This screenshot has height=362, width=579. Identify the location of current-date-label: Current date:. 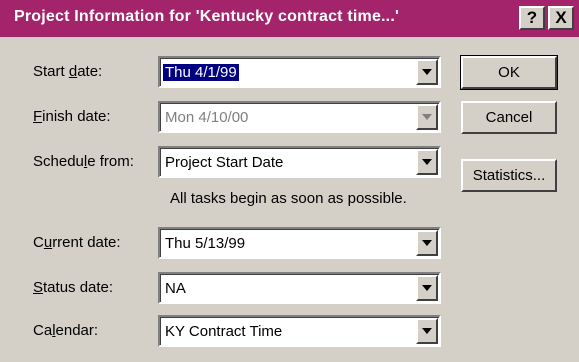
(77, 242).